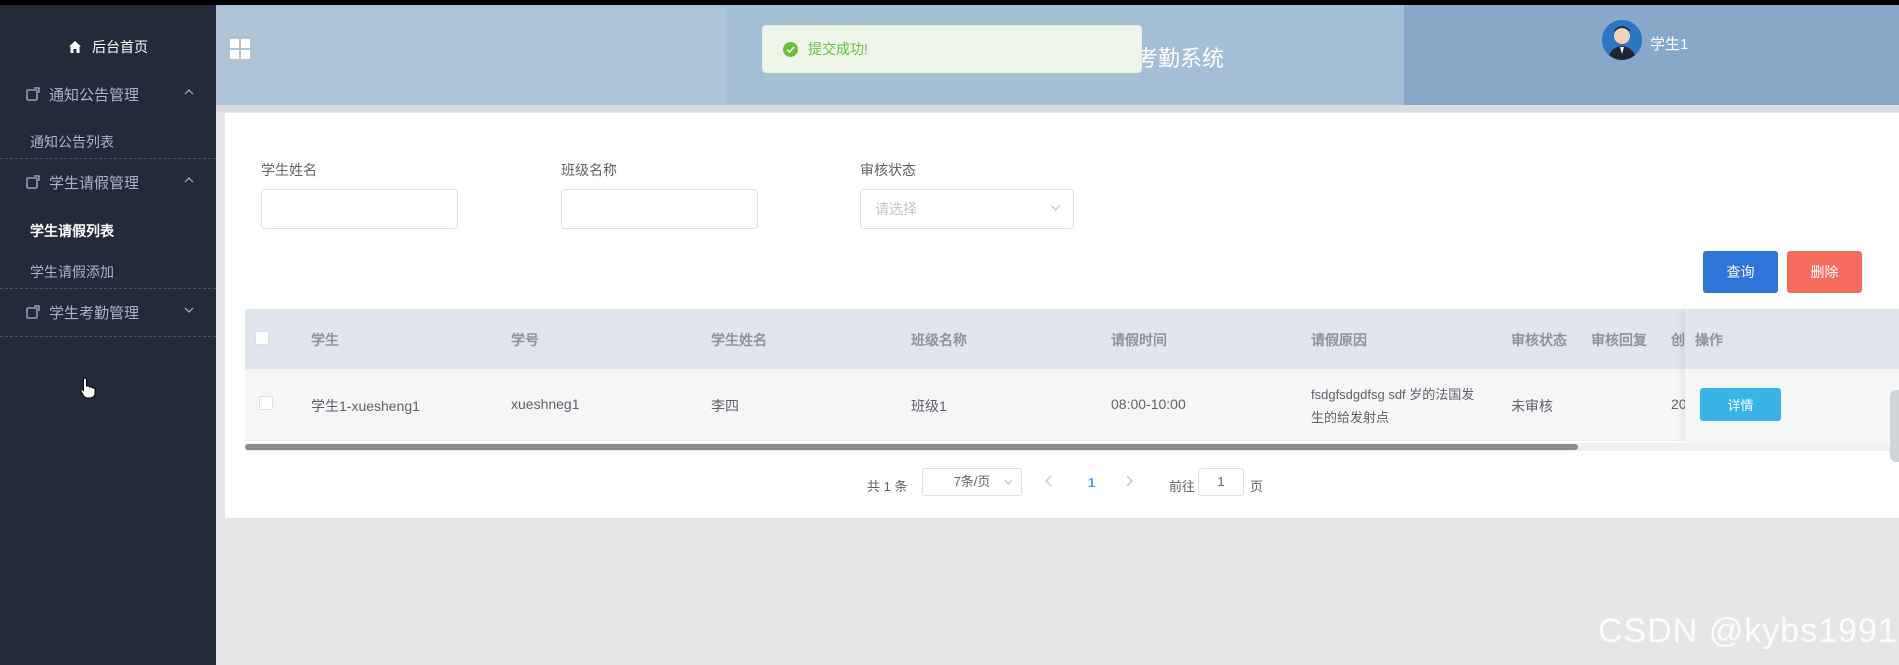 This screenshot has height=665, width=1899. Describe the element at coordinates (1129, 481) in the screenshot. I see `chevron-right-icon` at that location.